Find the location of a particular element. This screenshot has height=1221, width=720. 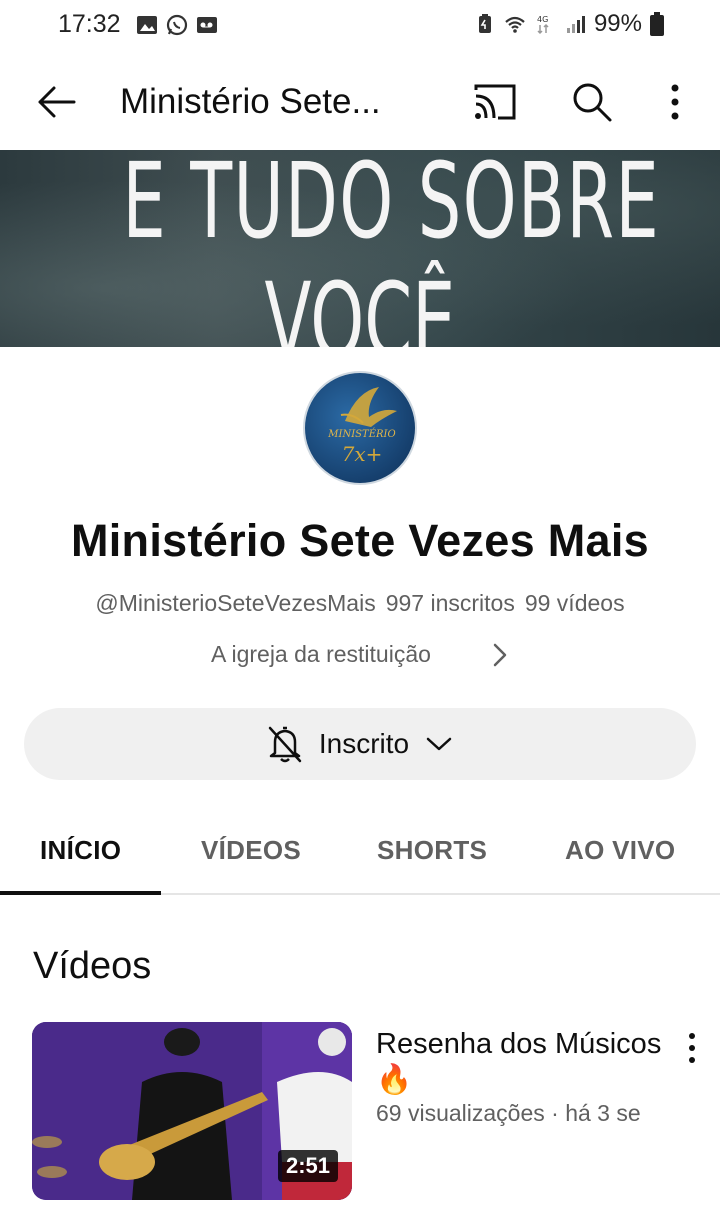

chevron-right-icon is located at coordinates (500, 655).